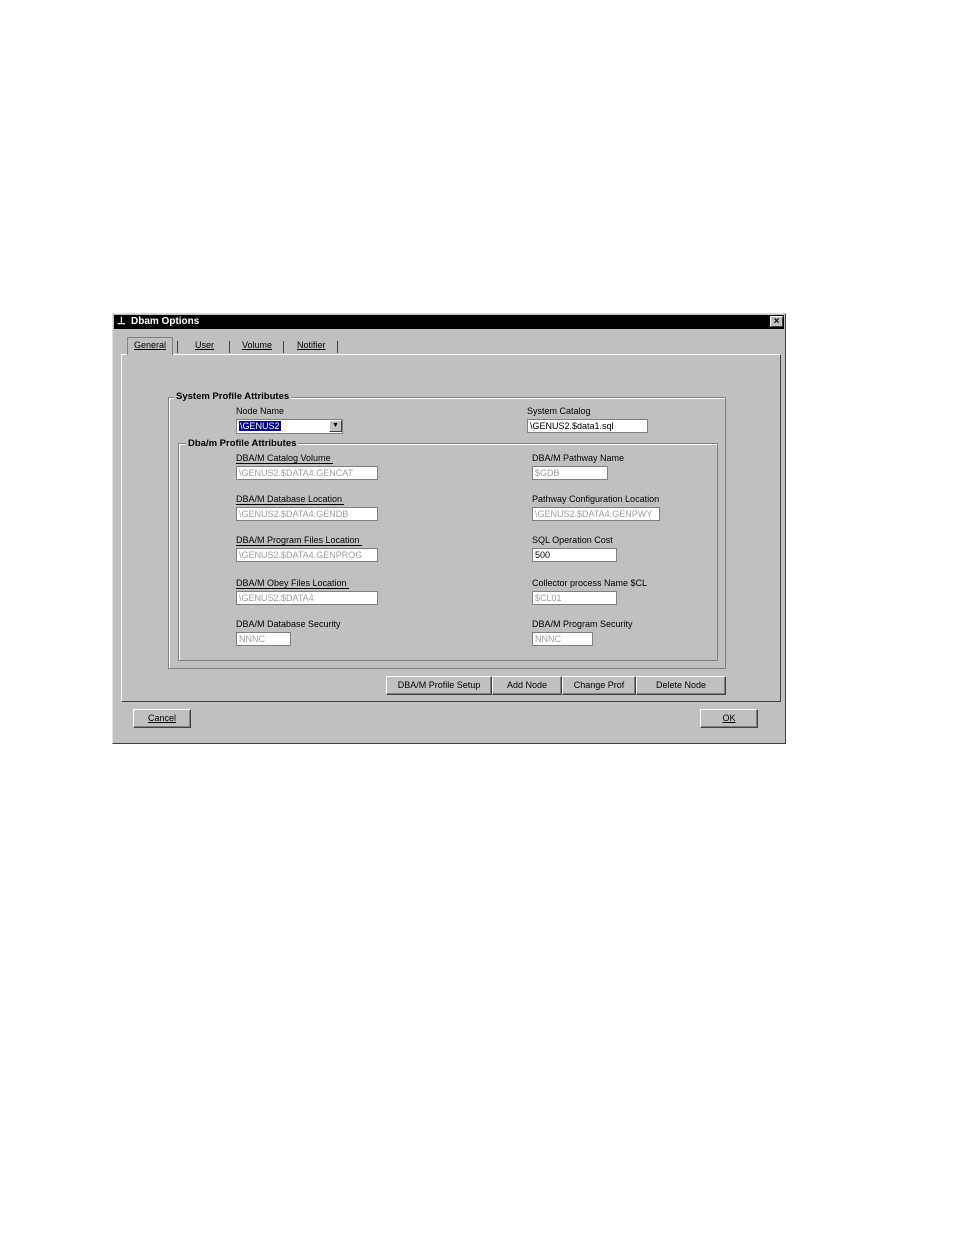  Describe the element at coordinates (299, 540) in the screenshot. I see `program-files-label: DBA/M Program Files Location` at that location.